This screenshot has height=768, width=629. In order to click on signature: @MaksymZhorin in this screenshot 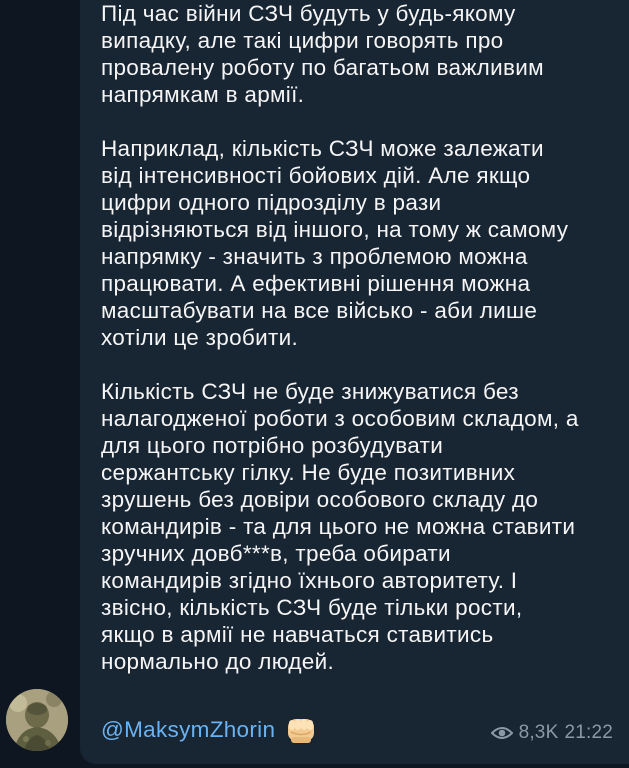, I will do `click(209, 730)`.